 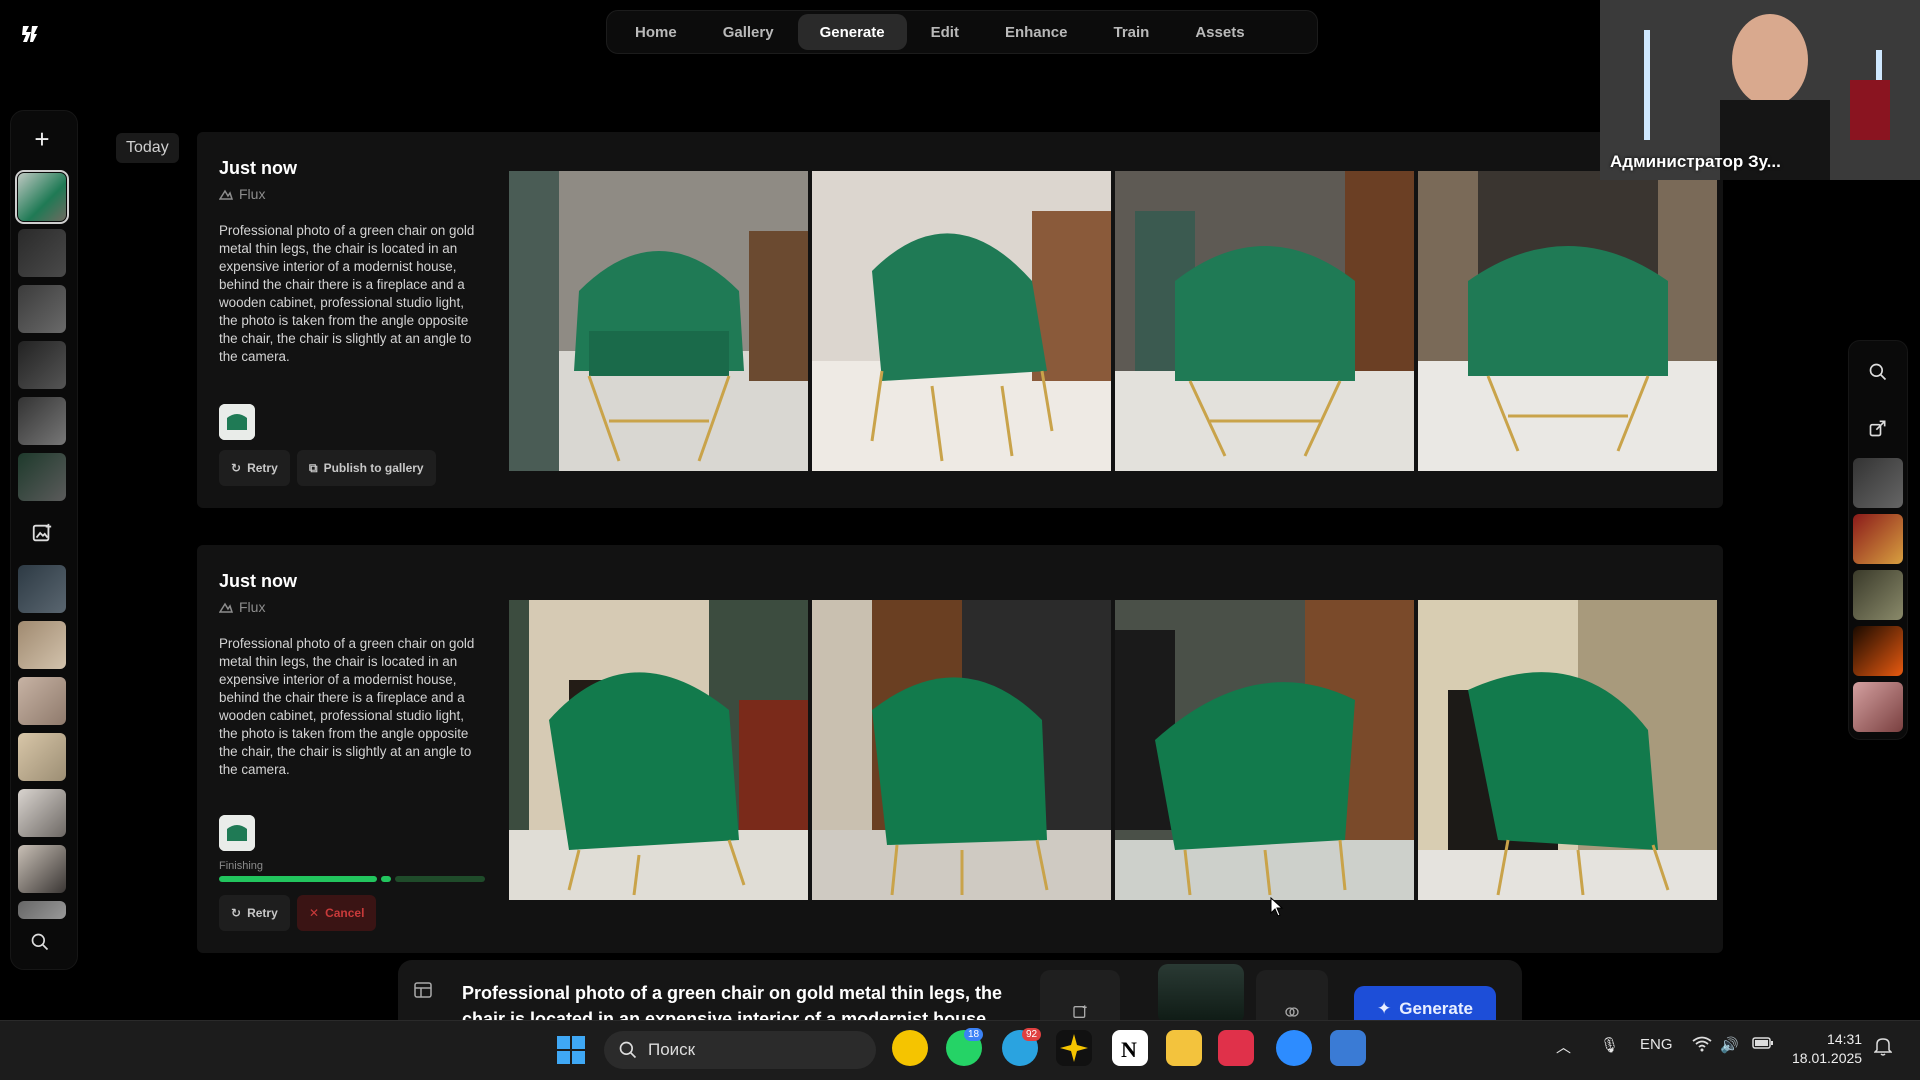 What do you see at coordinates (43, 534) in the screenshot?
I see `image-add-icon` at bounding box center [43, 534].